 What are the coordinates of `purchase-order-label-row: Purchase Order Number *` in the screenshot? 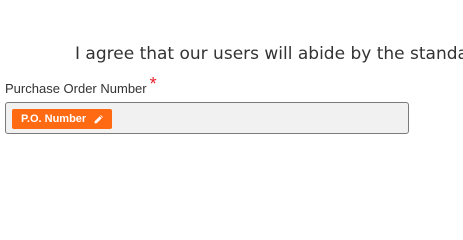 It's located at (81, 85).